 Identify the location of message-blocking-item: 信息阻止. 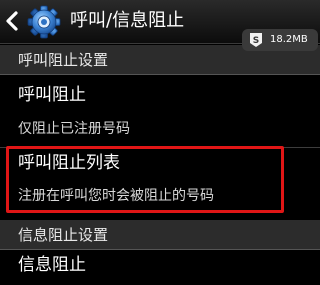
(160, 267).